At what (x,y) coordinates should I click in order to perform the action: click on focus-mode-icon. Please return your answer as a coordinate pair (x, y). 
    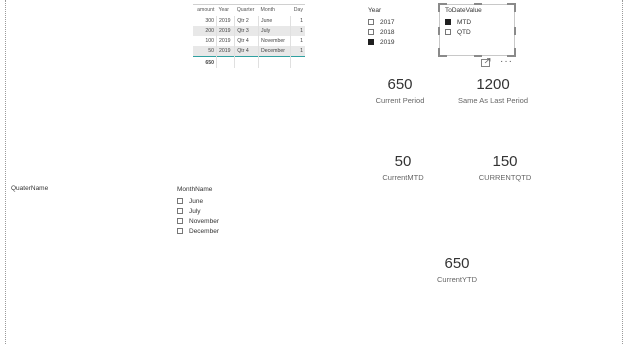
    Looking at the image, I should click on (486, 62).